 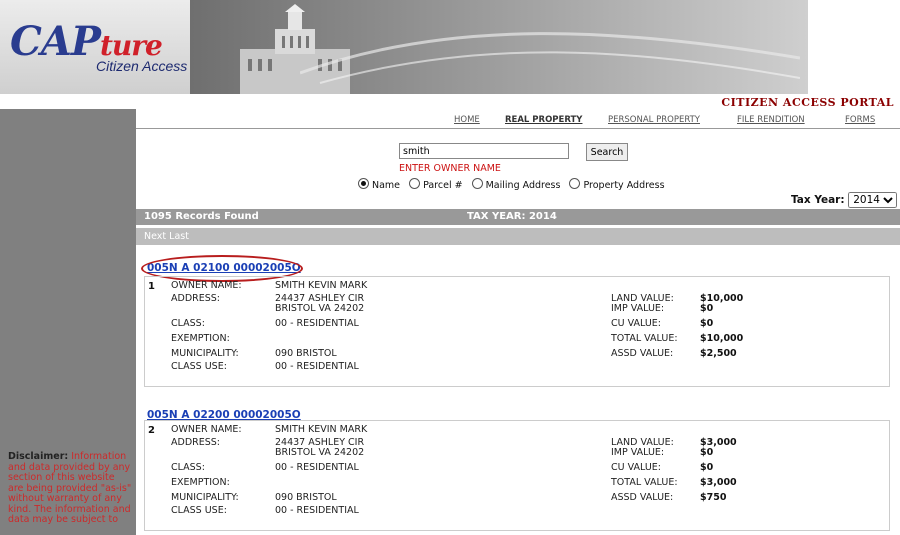 I want to click on radio-label: Parcel #, so click(x=443, y=185).